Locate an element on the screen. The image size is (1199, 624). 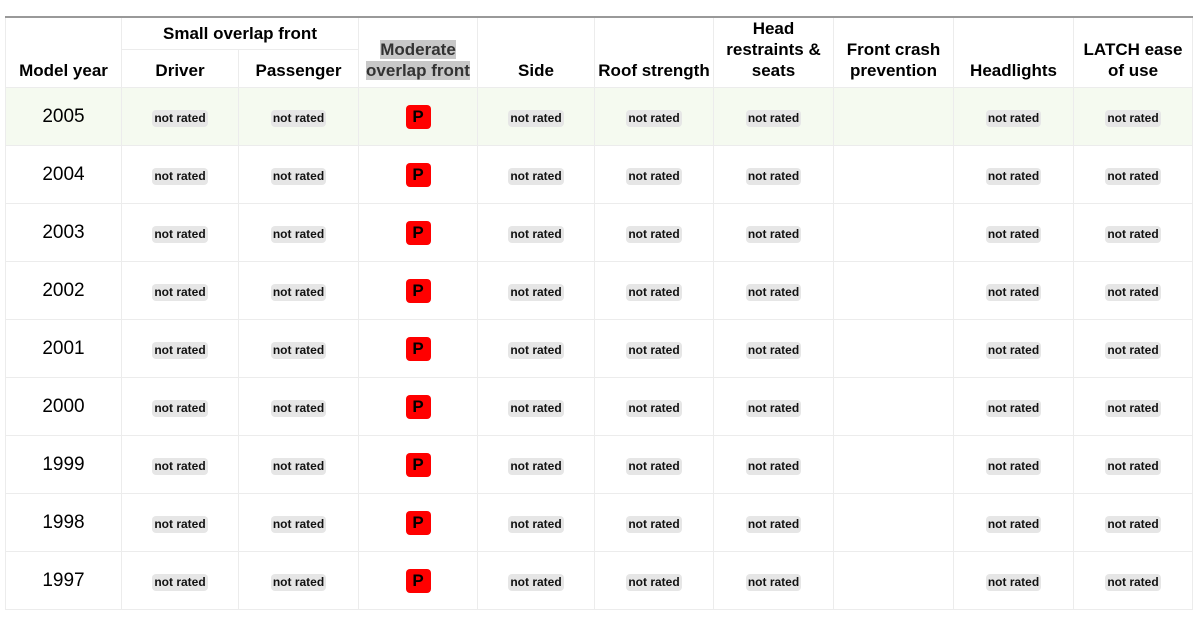
model-year-cell: 2000 is located at coordinates (63, 406).